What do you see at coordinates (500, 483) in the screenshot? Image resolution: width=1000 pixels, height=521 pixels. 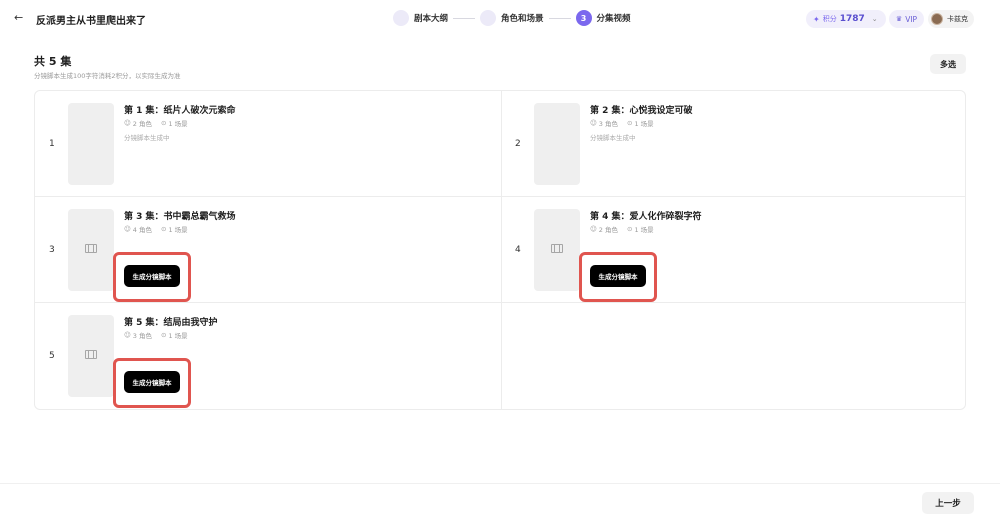 I see `footer-divider` at bounding box center [500, 483].